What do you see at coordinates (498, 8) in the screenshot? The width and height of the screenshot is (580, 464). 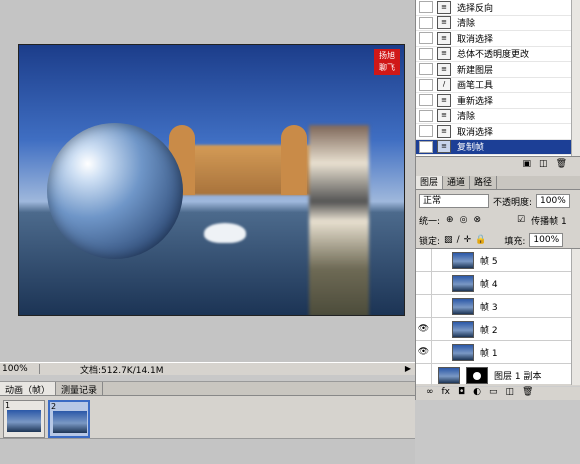 I see `history-item: ≡ 选择反向` at bounding box center [498, 8].